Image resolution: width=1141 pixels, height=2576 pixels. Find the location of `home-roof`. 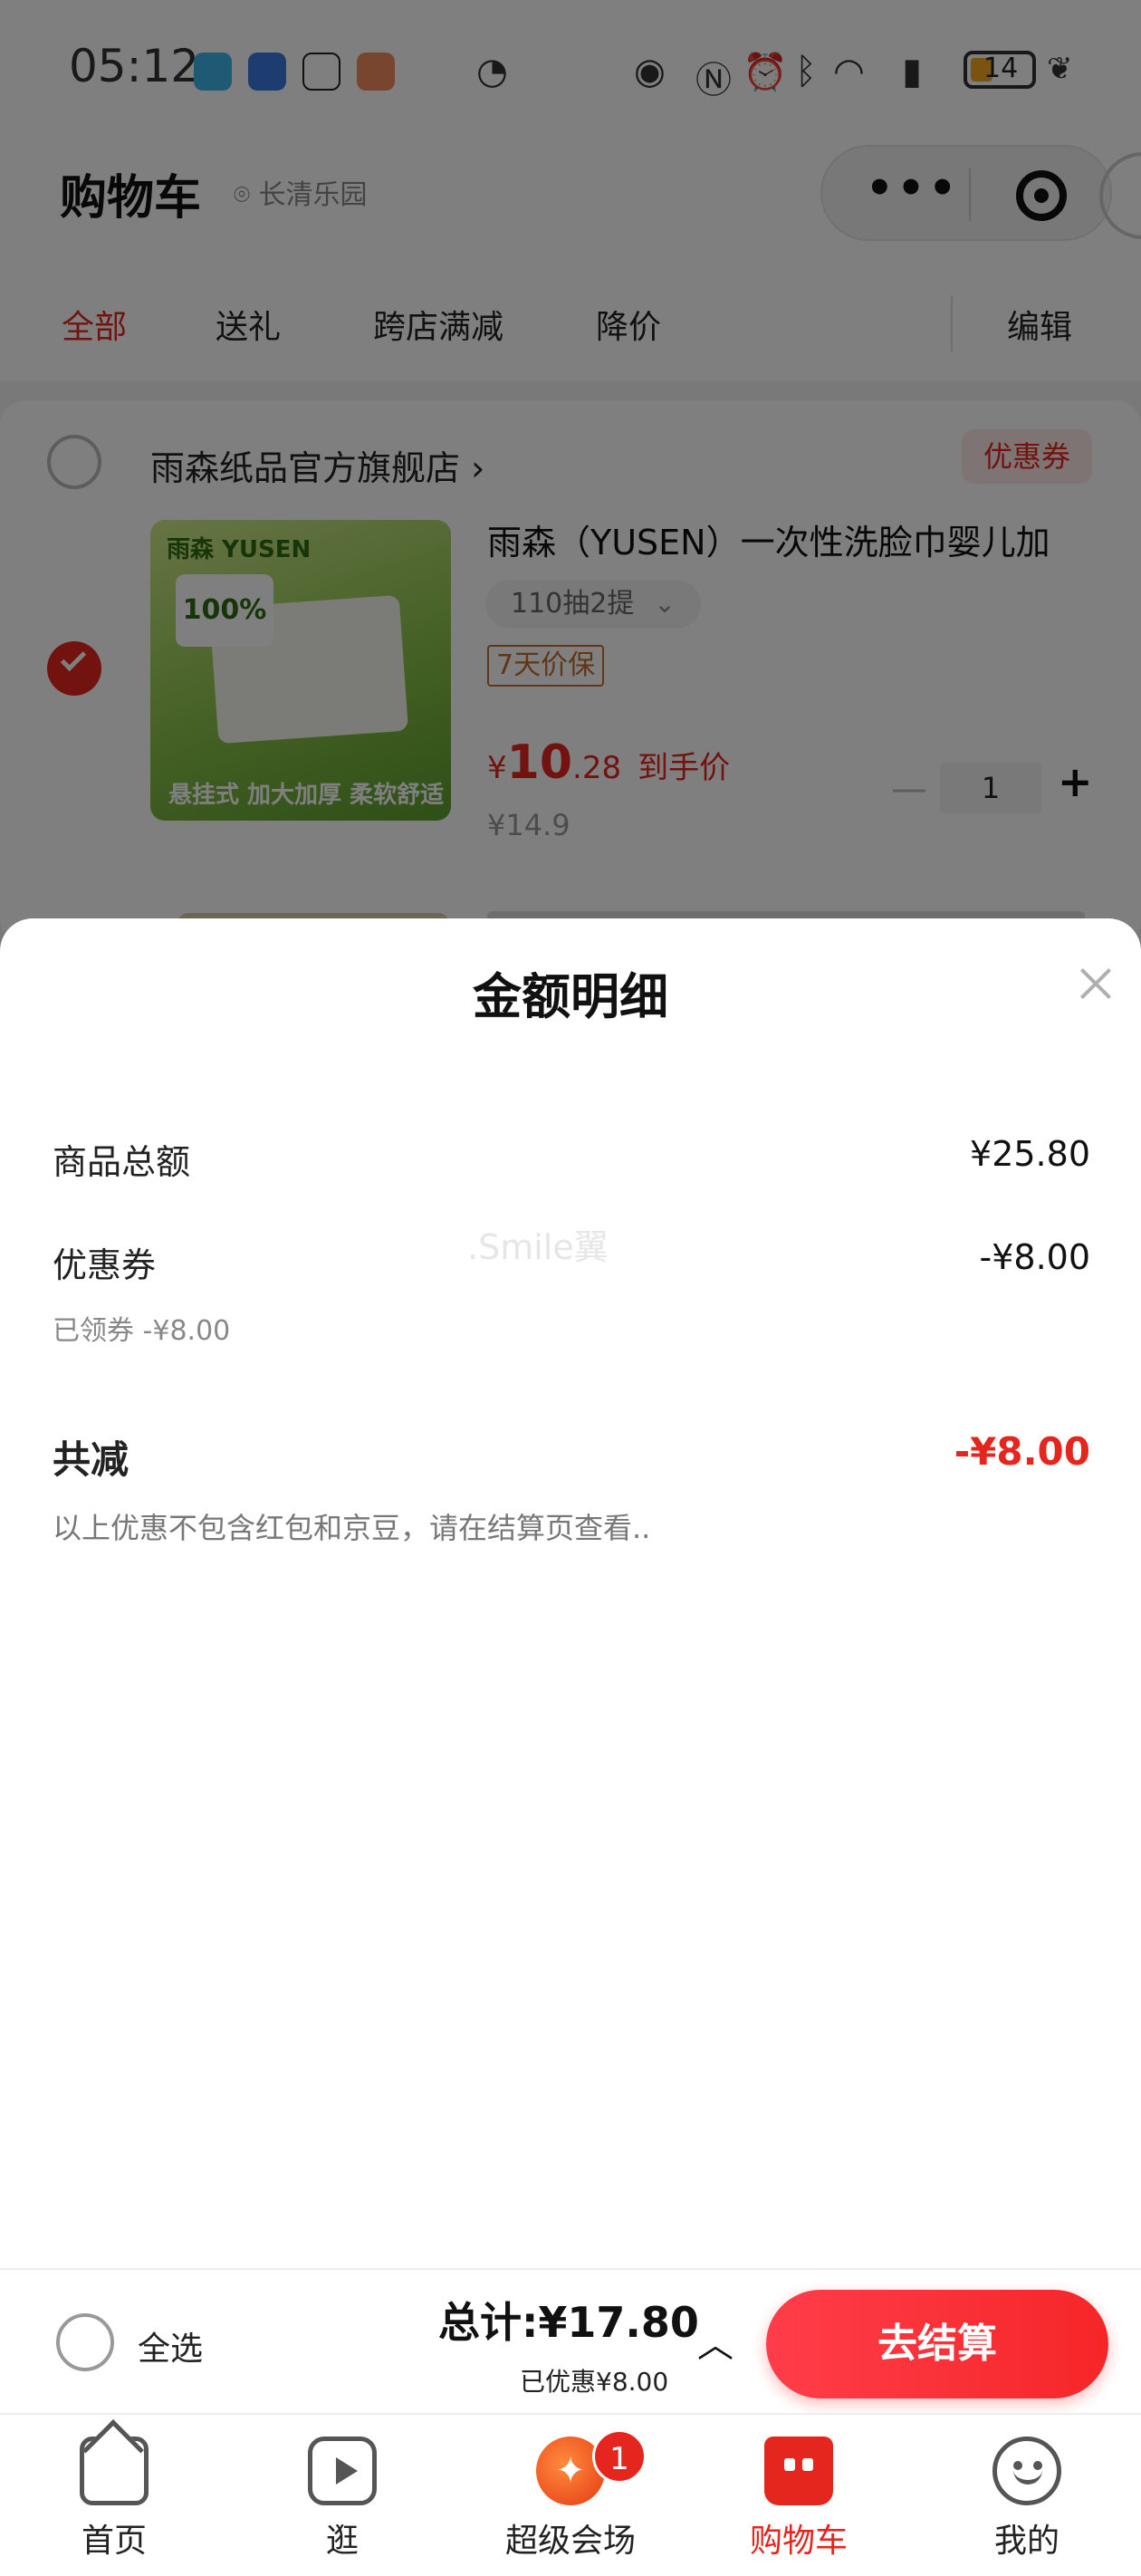

home-roof is located at coordinates (113, 2450).